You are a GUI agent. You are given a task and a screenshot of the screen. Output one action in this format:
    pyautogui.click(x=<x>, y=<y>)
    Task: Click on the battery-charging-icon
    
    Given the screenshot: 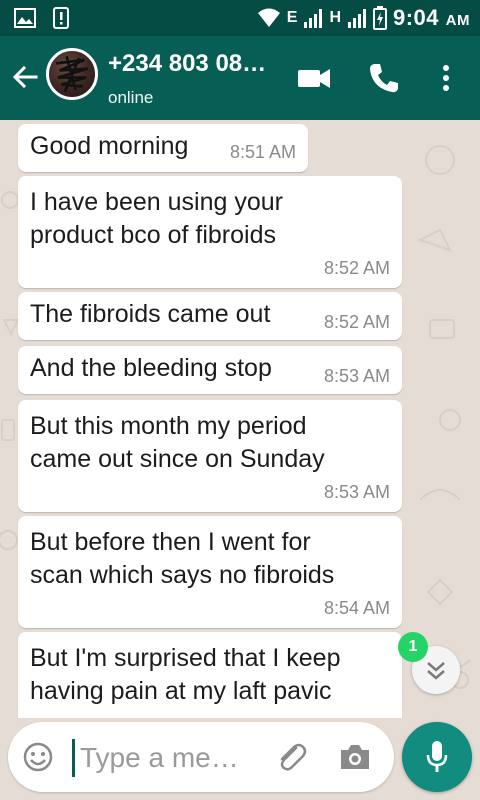 What is the action you would take?
    pyautogui.click(x=380, y=18)
    